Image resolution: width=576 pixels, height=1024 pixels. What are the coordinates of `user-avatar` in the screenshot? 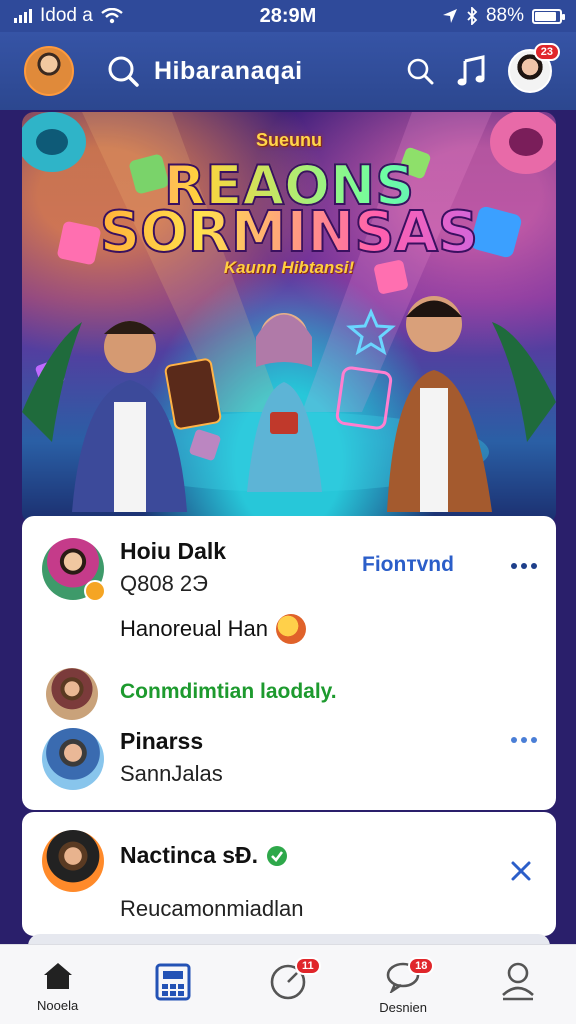 It's located at (49, 71).